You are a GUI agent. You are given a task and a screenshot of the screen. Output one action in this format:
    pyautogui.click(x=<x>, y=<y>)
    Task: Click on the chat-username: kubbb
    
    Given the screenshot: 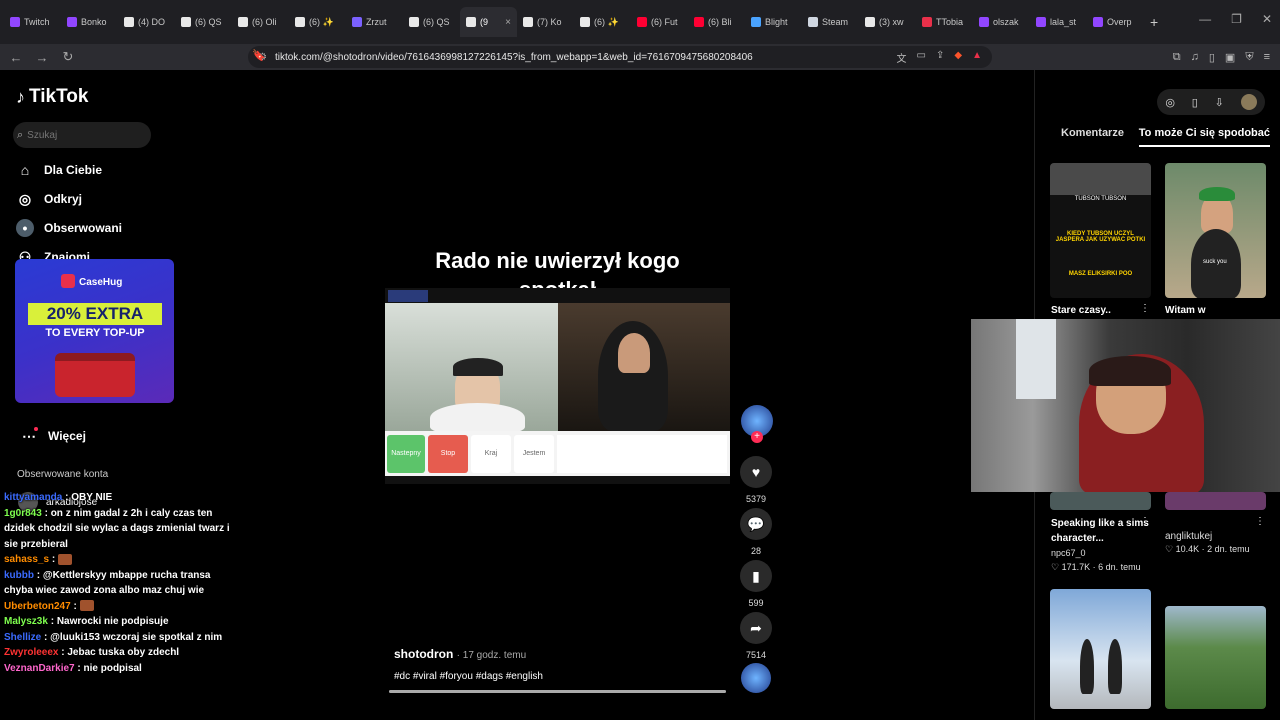 What is the action you would take?
    pyautogui.click(x=19, y=575)
    